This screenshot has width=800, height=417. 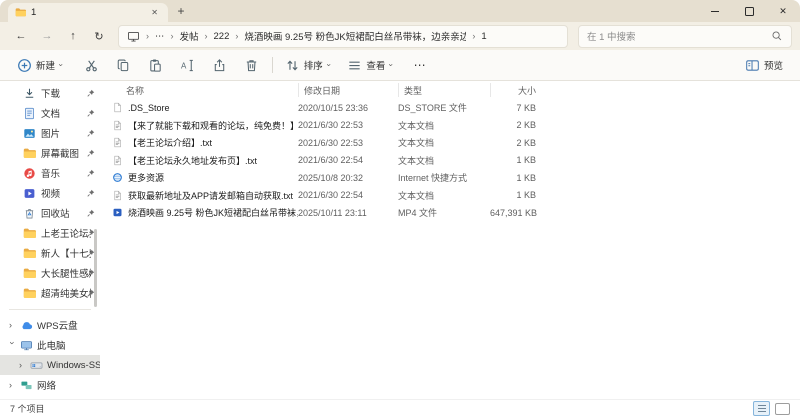 What do you see at coordinates (444, 90) in the screenshot?
I see `column-header-type: 类型` at bounding box center [444, 90].